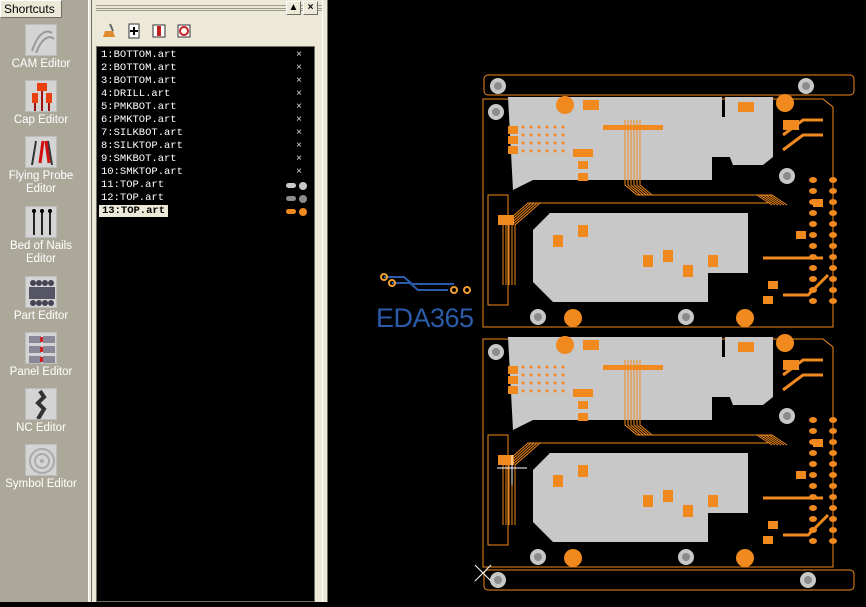  I want to click on flying-probe-icon, so click(41, 152).